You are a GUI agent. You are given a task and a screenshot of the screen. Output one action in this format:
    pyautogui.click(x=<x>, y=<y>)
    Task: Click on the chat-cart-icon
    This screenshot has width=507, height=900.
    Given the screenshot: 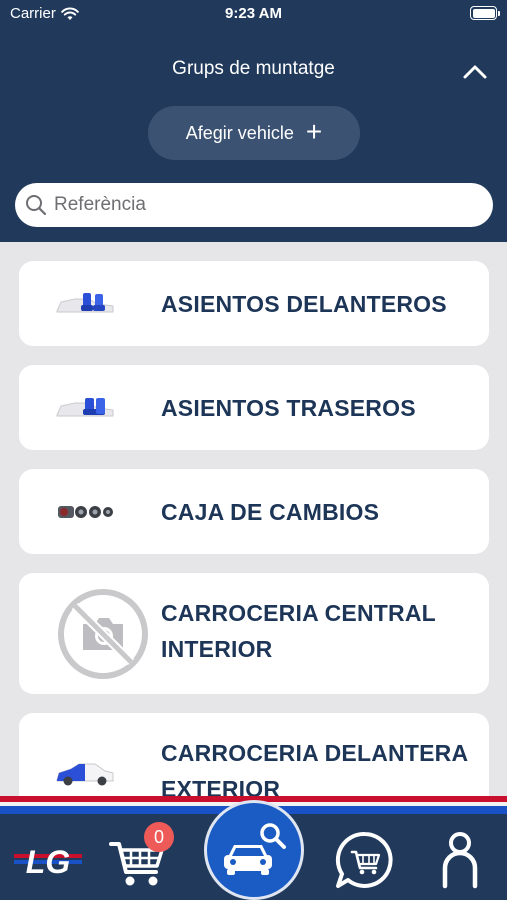 What is the action you would take?
    pyautogui.click(x=364, y=859)
    